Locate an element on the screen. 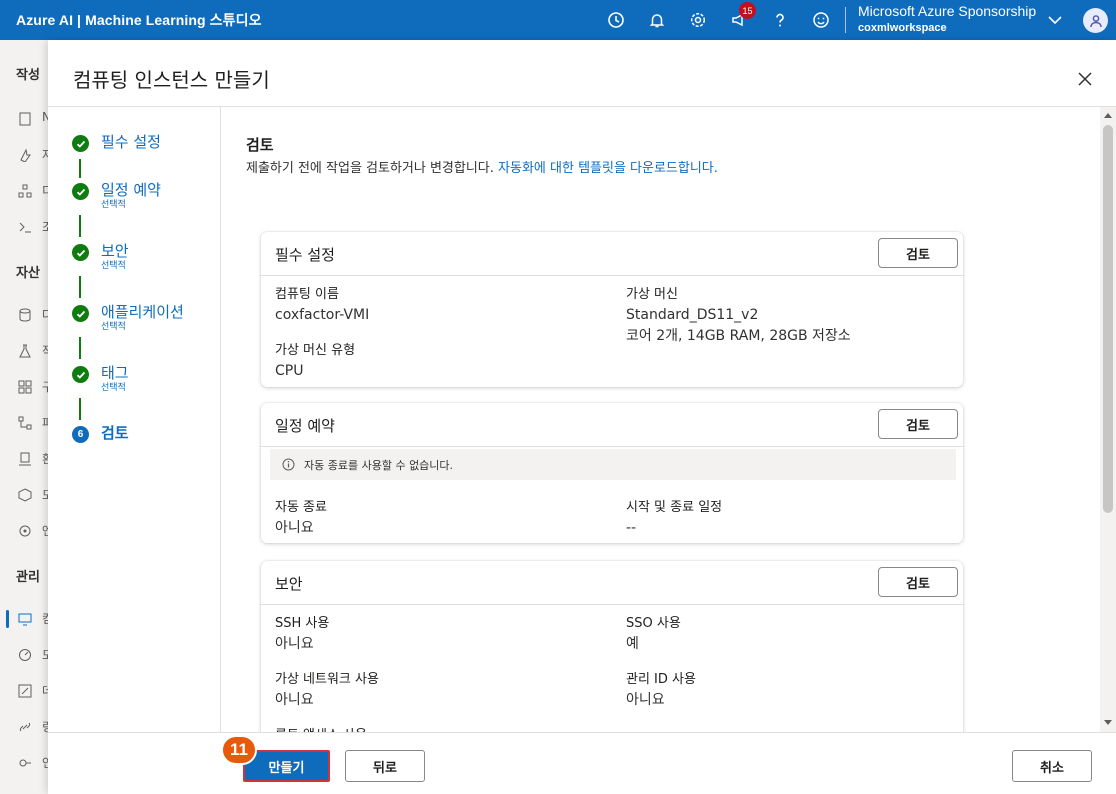  workspace-name: coxmlworkspace is located at coordinates (902, 28).